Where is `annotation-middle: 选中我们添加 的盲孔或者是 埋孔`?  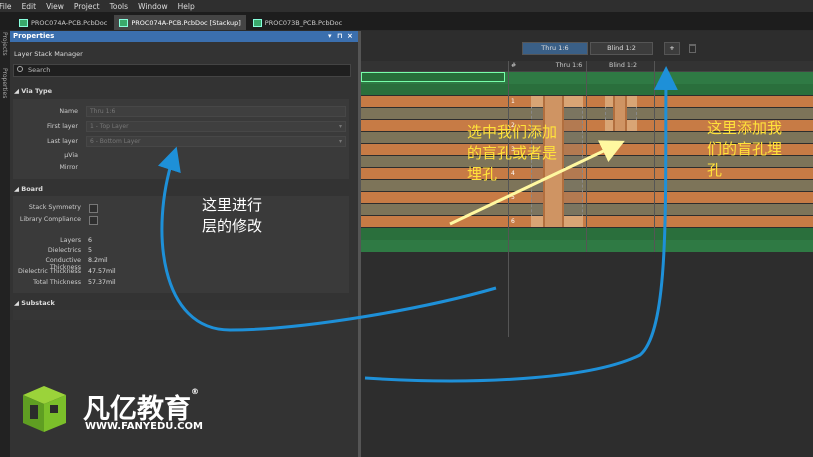 annotation-middle: 选中我们添加 的盲孔或者是 埋孔 is located at coordinates (512, 153).